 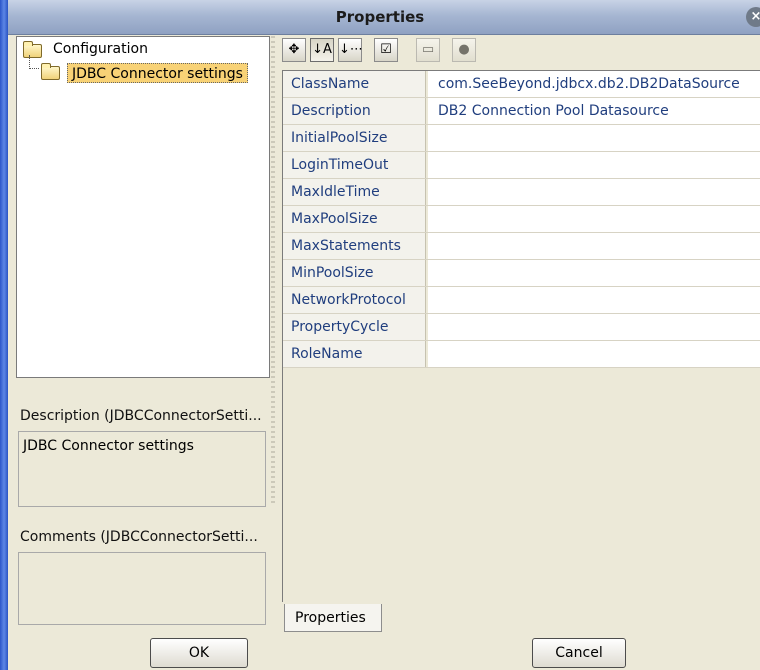 I want to click on window-title: Properties, so click(x=380, y=17).